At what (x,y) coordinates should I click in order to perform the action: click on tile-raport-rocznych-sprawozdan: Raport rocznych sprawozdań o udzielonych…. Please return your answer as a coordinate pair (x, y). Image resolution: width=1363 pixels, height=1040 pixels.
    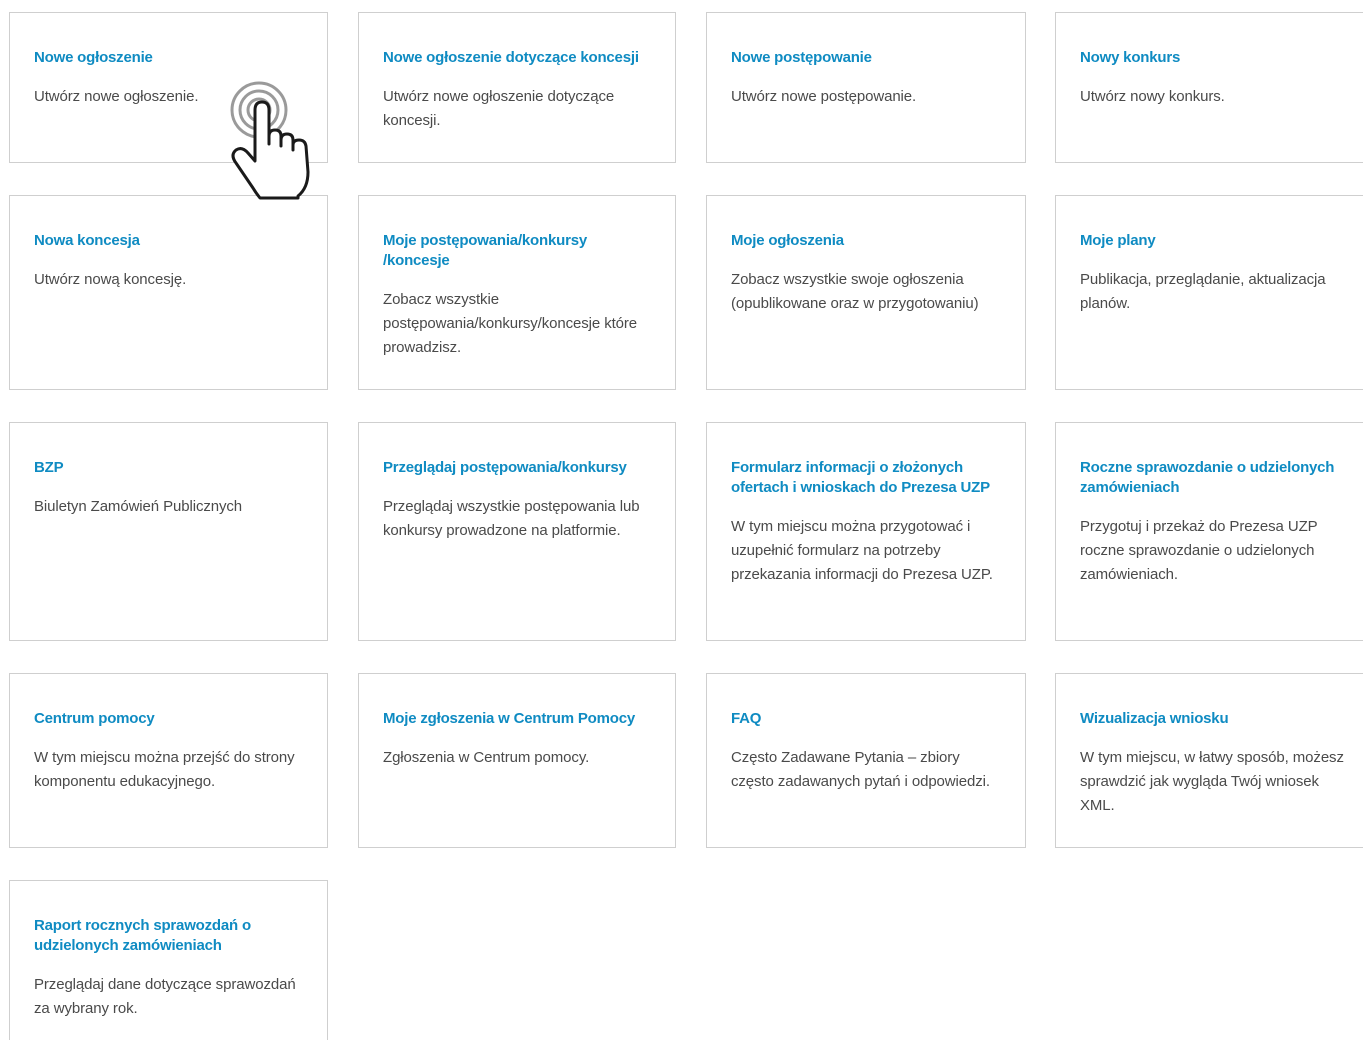
    Looking at the image, I should click on (168, 960).